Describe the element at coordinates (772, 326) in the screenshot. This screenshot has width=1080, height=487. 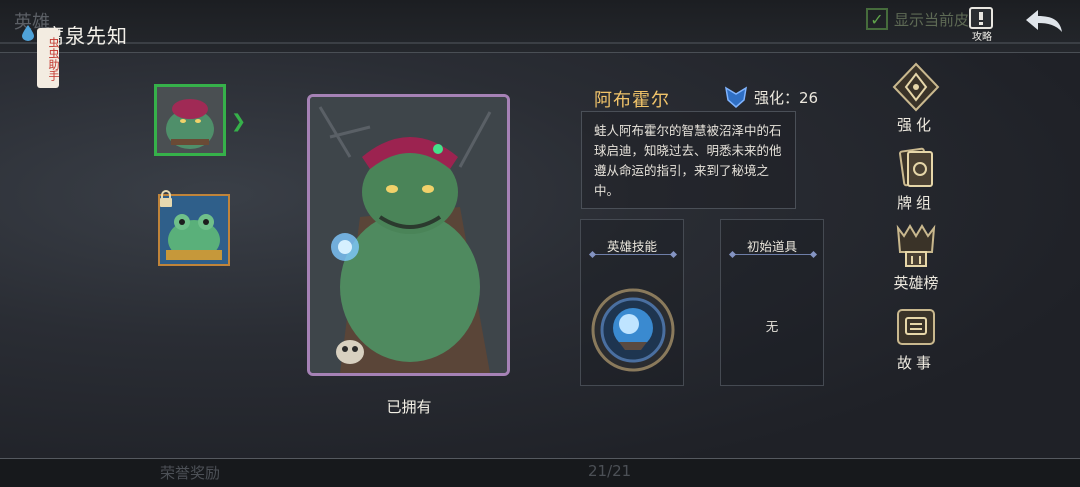
I see `initial-item-value: 无` at that location.